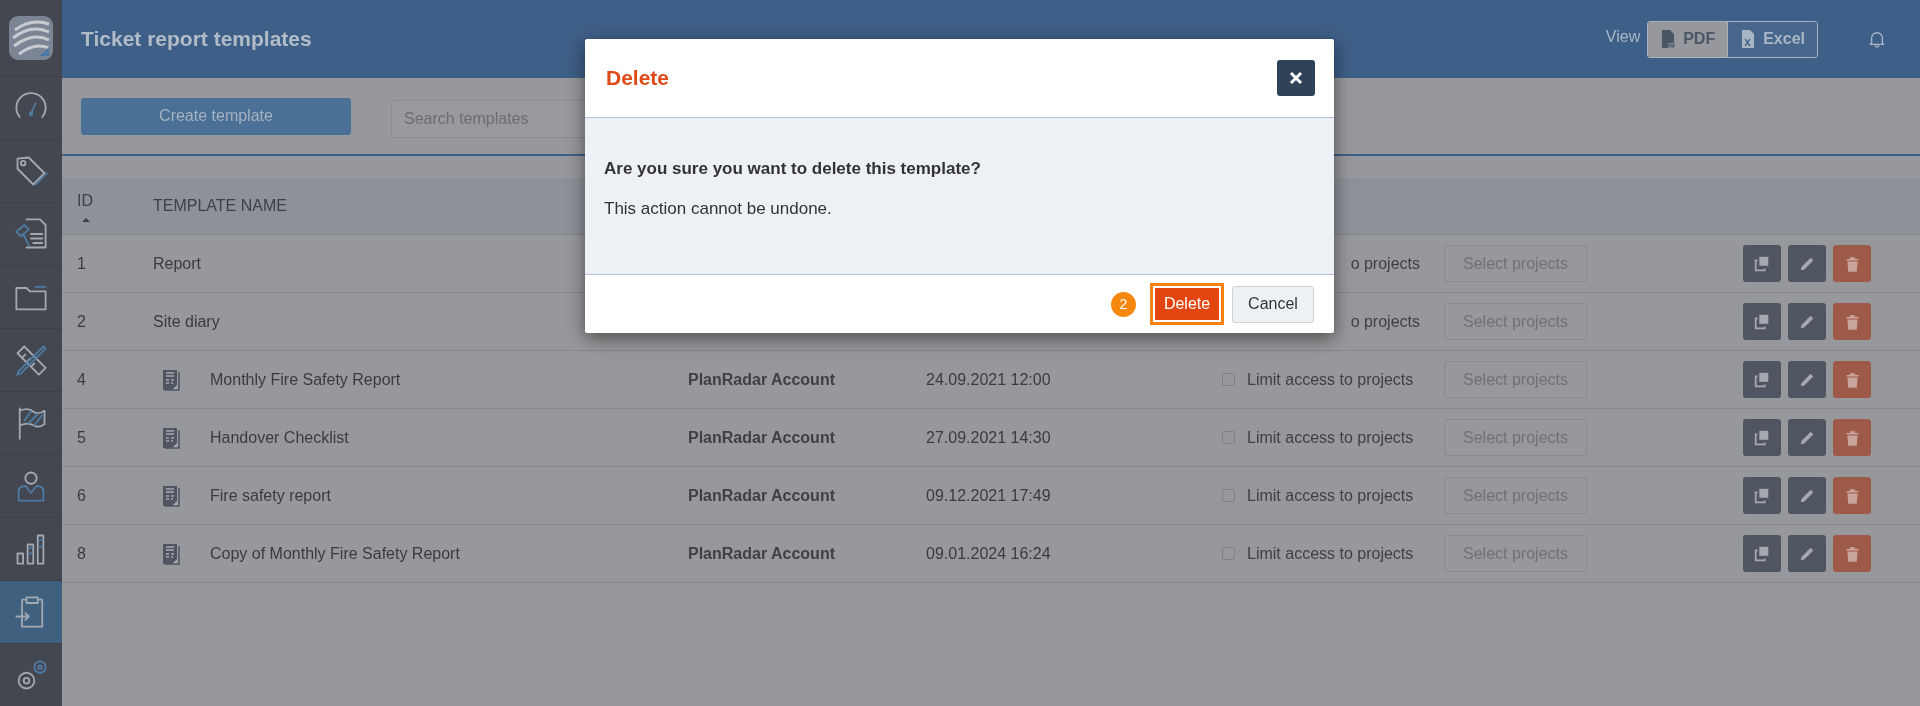  Describe the element at coordinates (335, 553) in the screenshot. I see `template-name: Copy of Monthly Fire Safety Report` at that location.